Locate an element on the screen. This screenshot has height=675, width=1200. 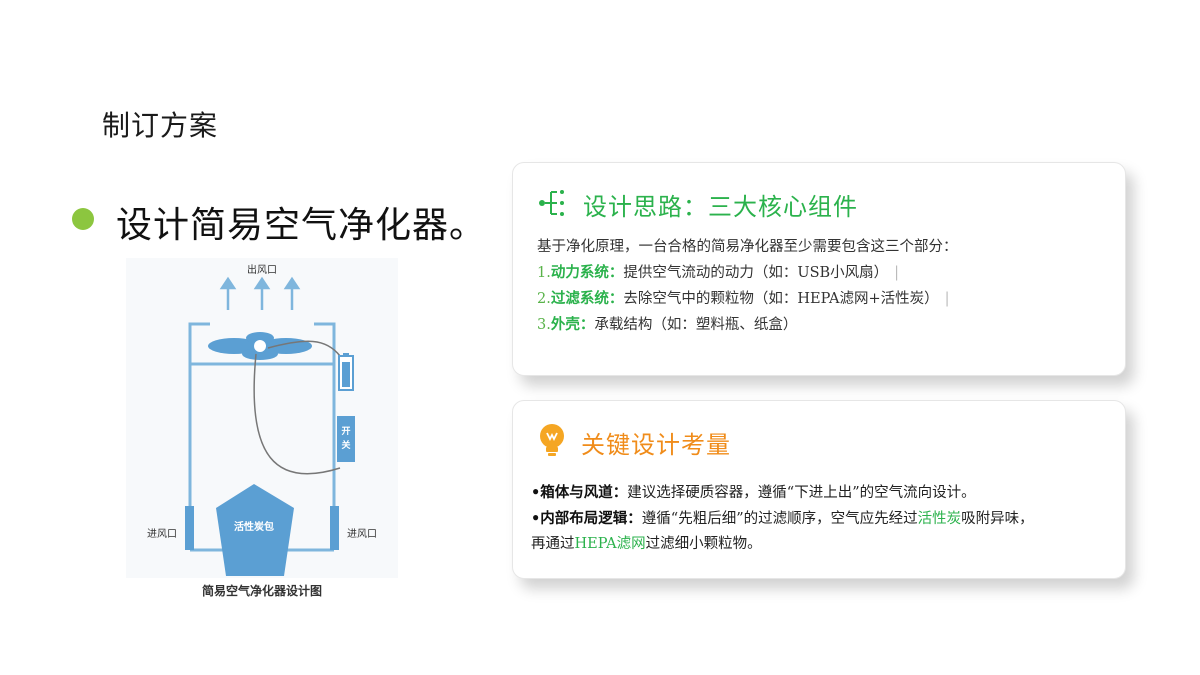
carbon-label: 活性炭包 is located at coordinates (254, 526).